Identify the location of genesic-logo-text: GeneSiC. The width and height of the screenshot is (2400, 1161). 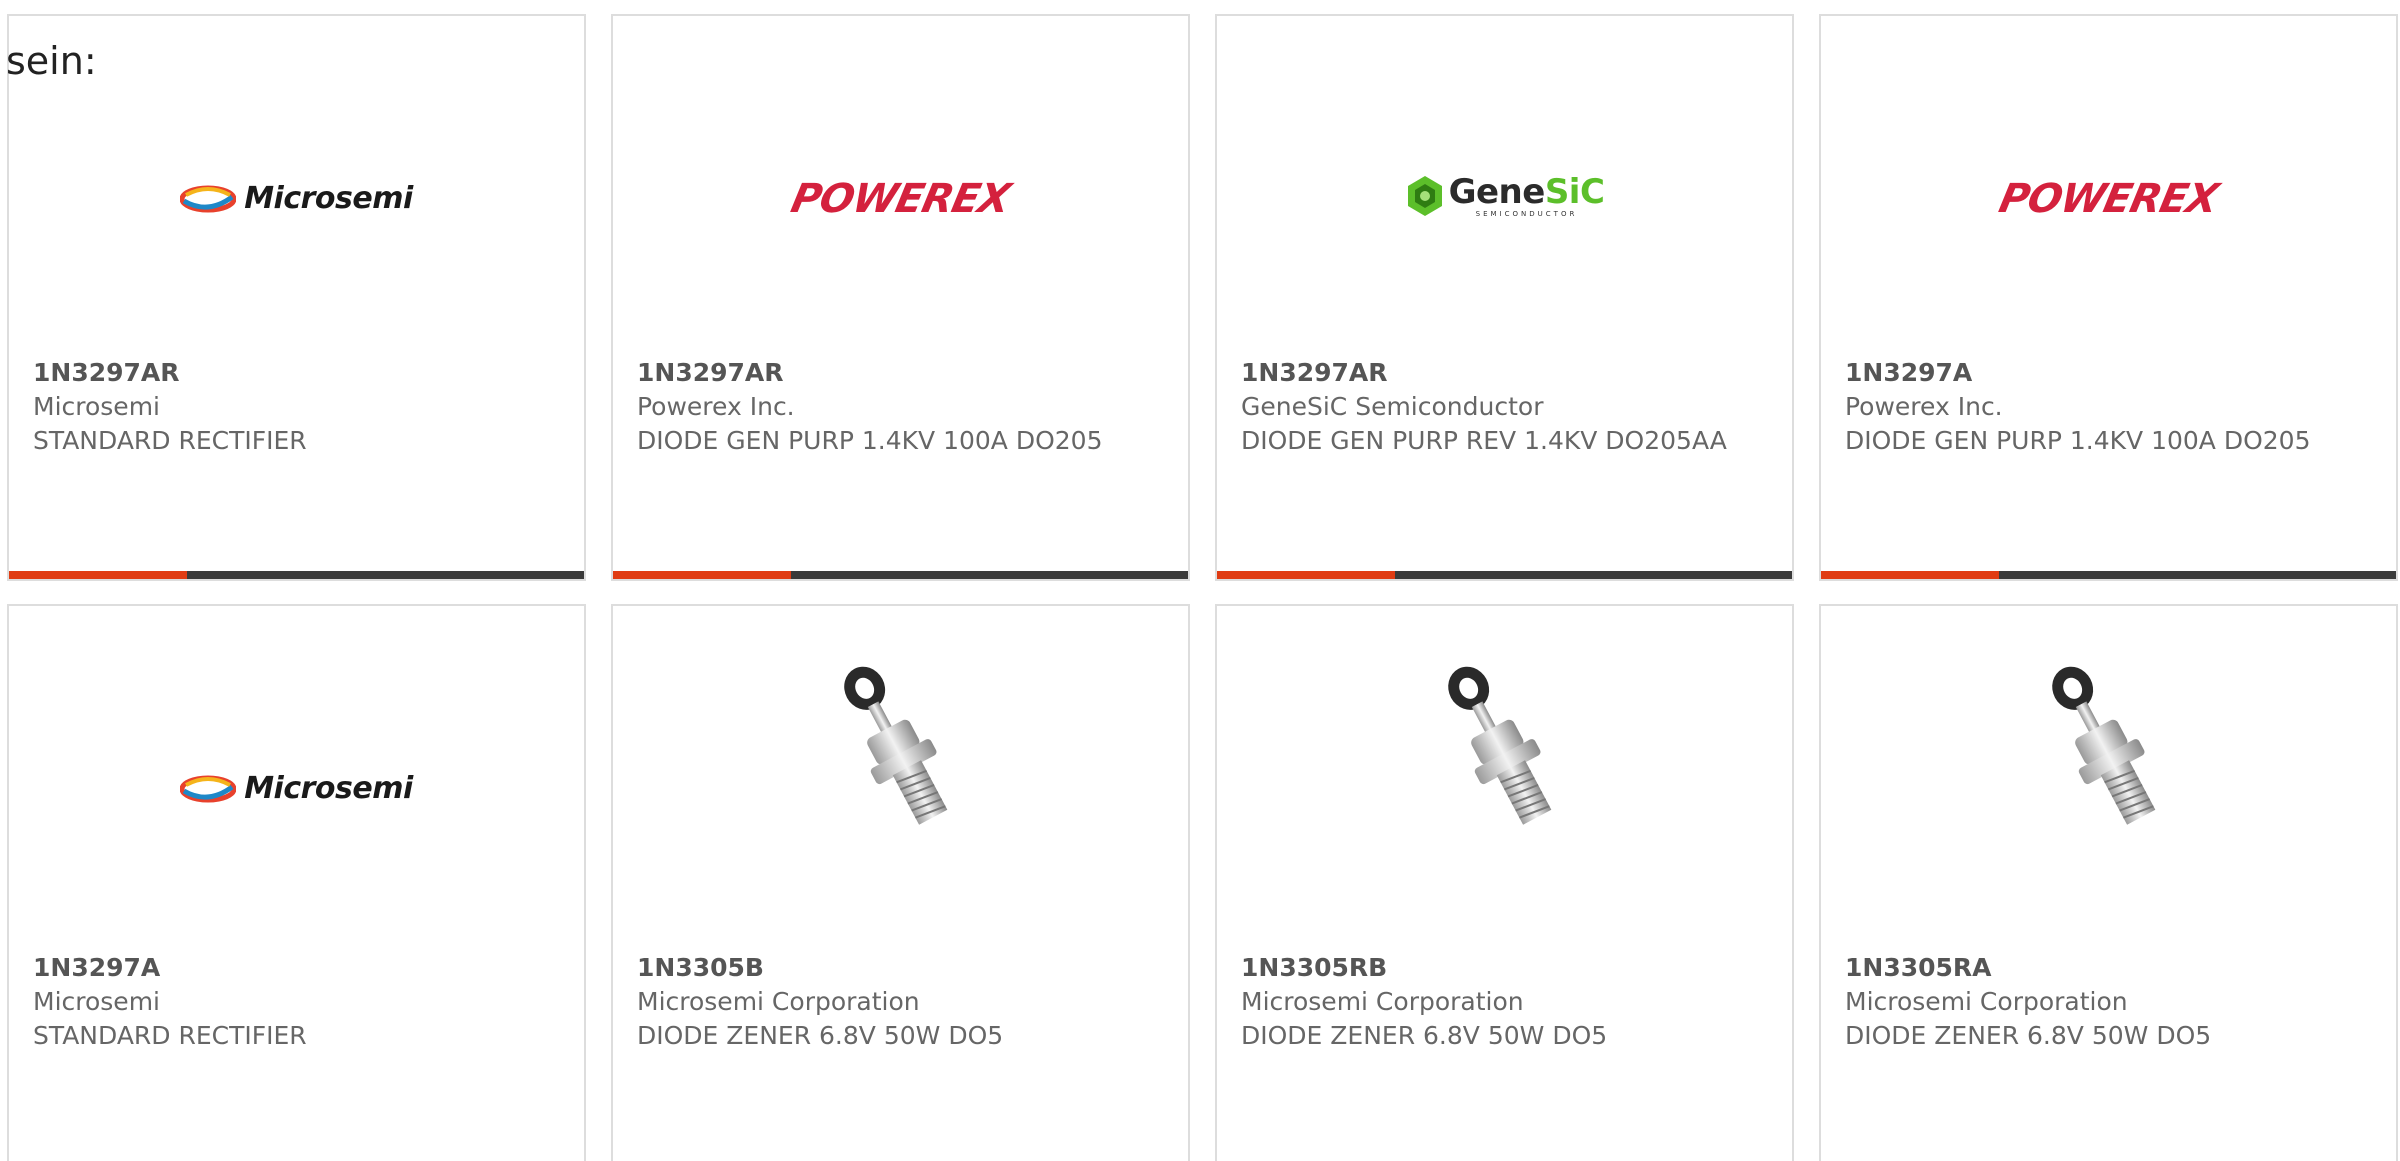
(1526, 191).